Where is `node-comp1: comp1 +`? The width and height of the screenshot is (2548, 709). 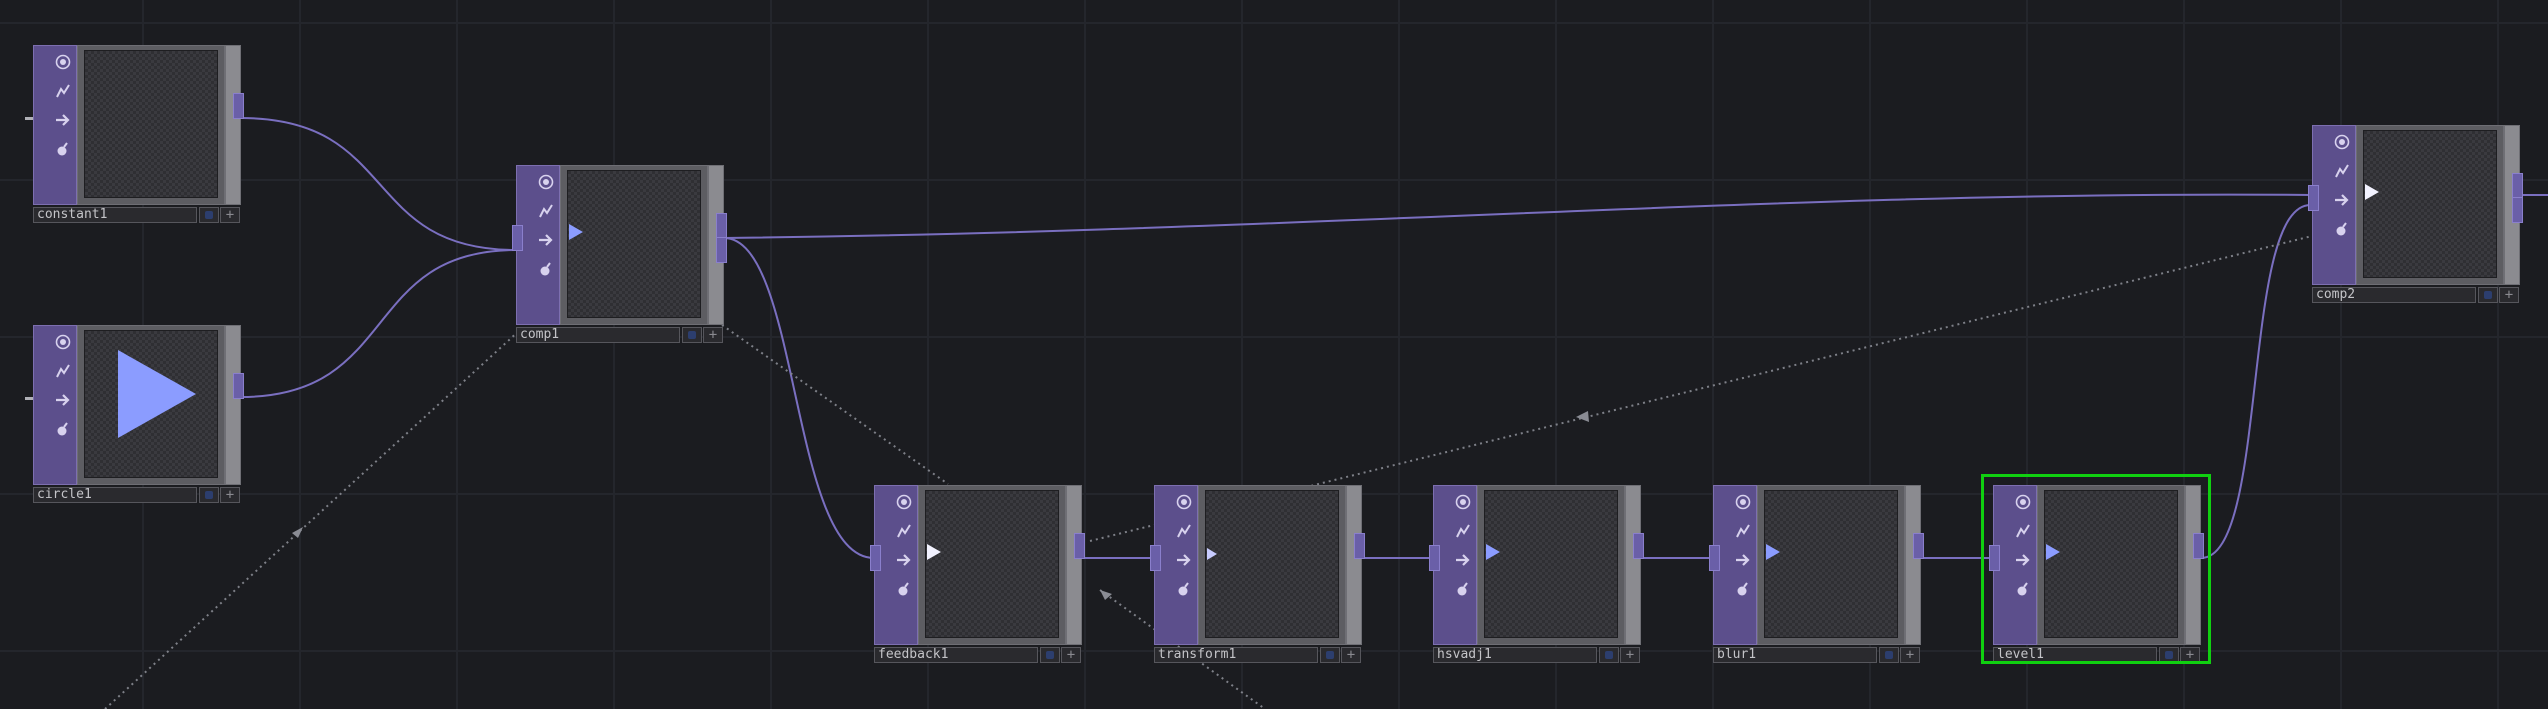 node-comp1: comp1 + is located at coordinates (619, 254).